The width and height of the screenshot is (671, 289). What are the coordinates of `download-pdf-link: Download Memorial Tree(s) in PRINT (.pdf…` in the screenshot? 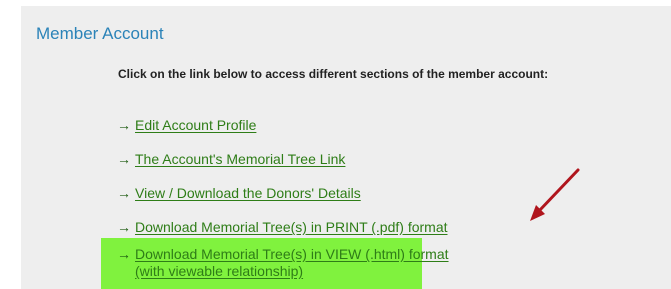 It's located at (291, 227).